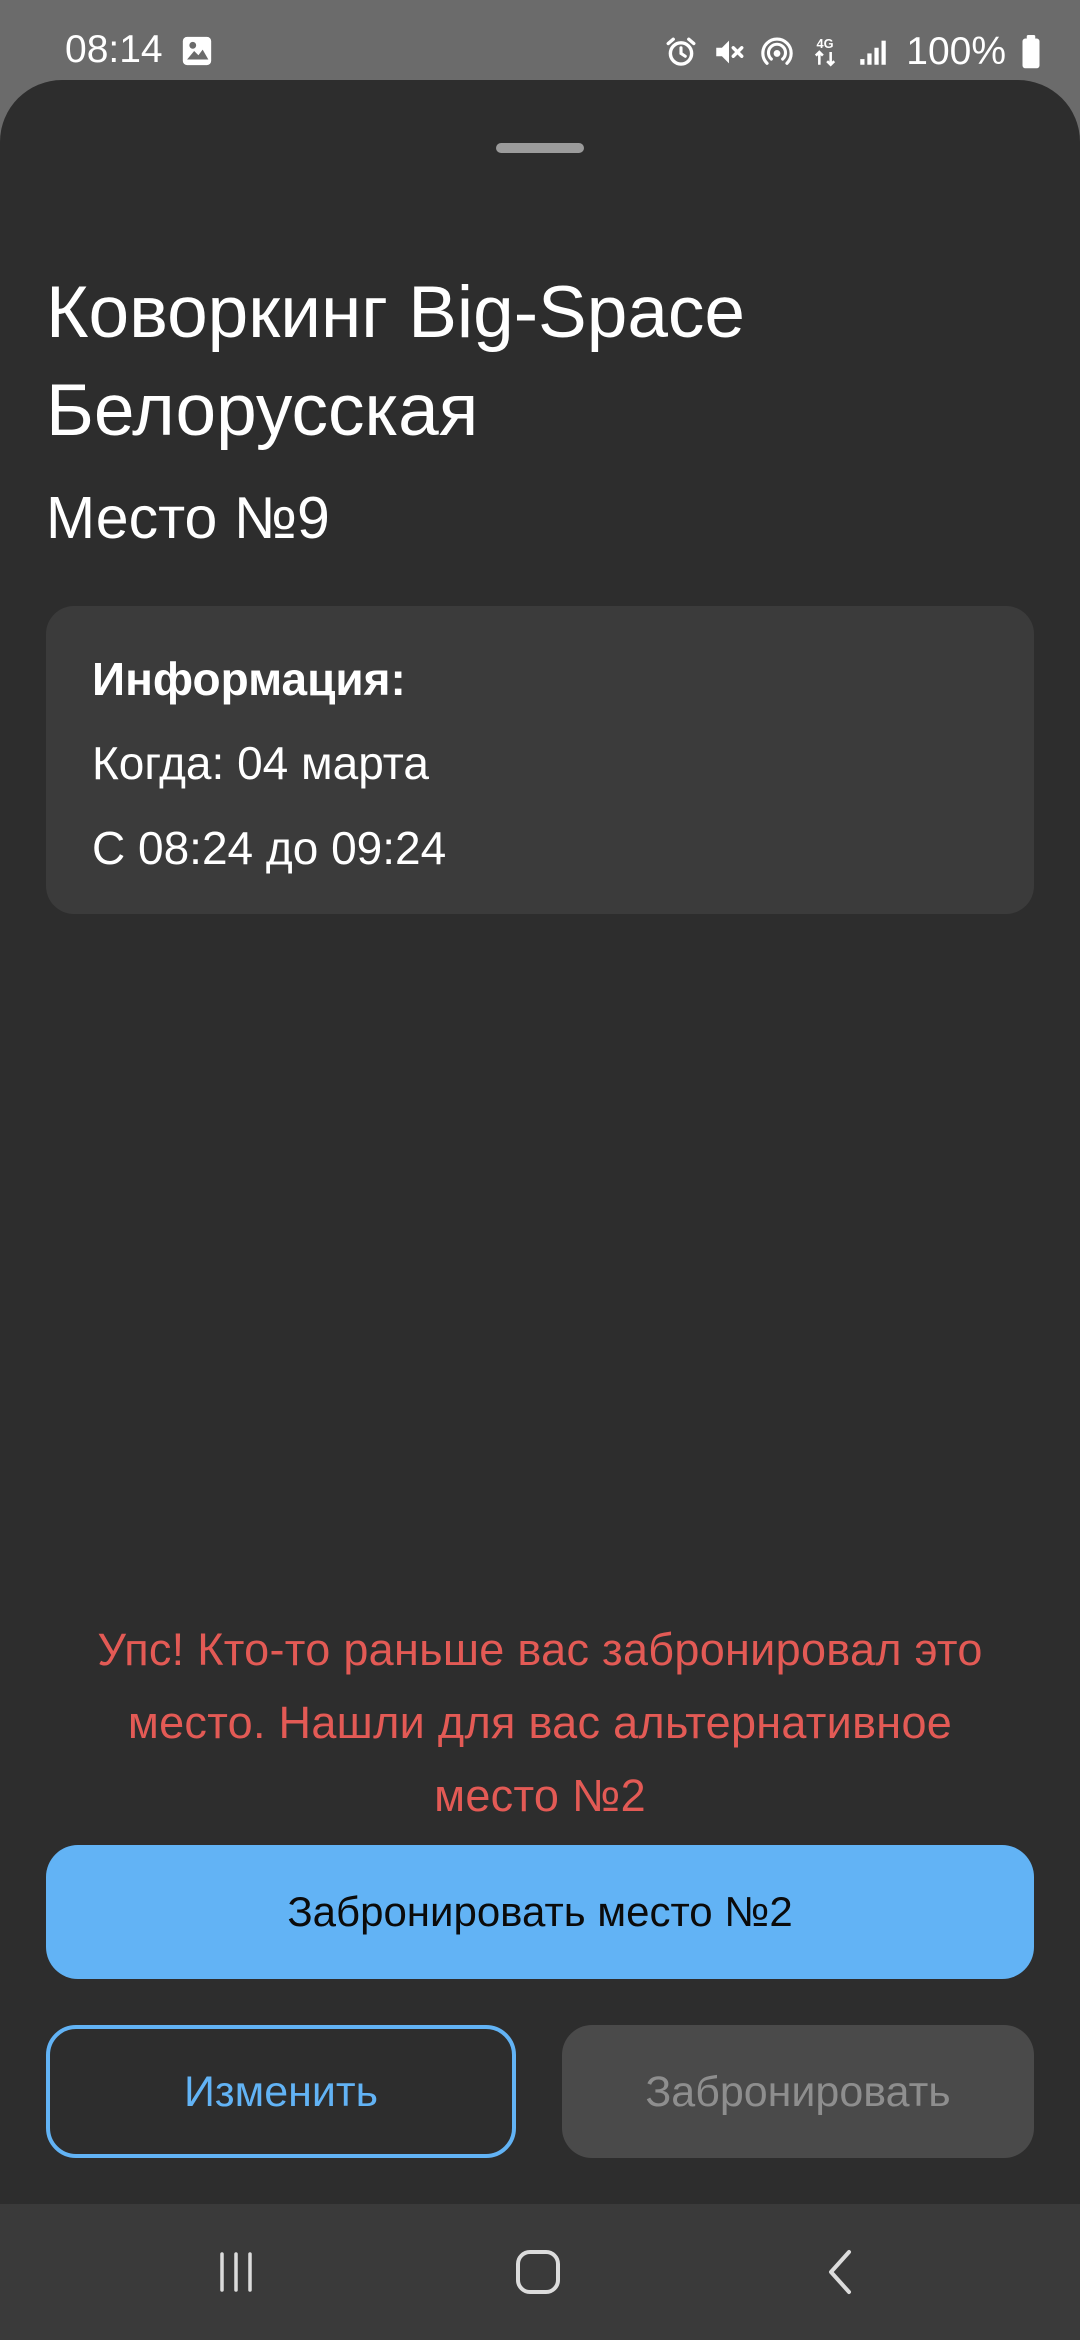  Describe the element at coordinates (269, 848) in the screenshot. I see `booking-time-range: С 08:24 до 09:24` at that location.